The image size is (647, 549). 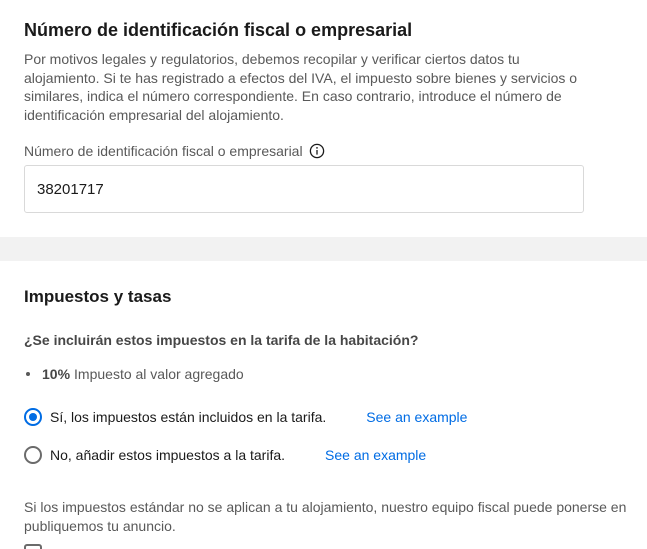 I want to click on radio-button, so click(x=33, y=455).